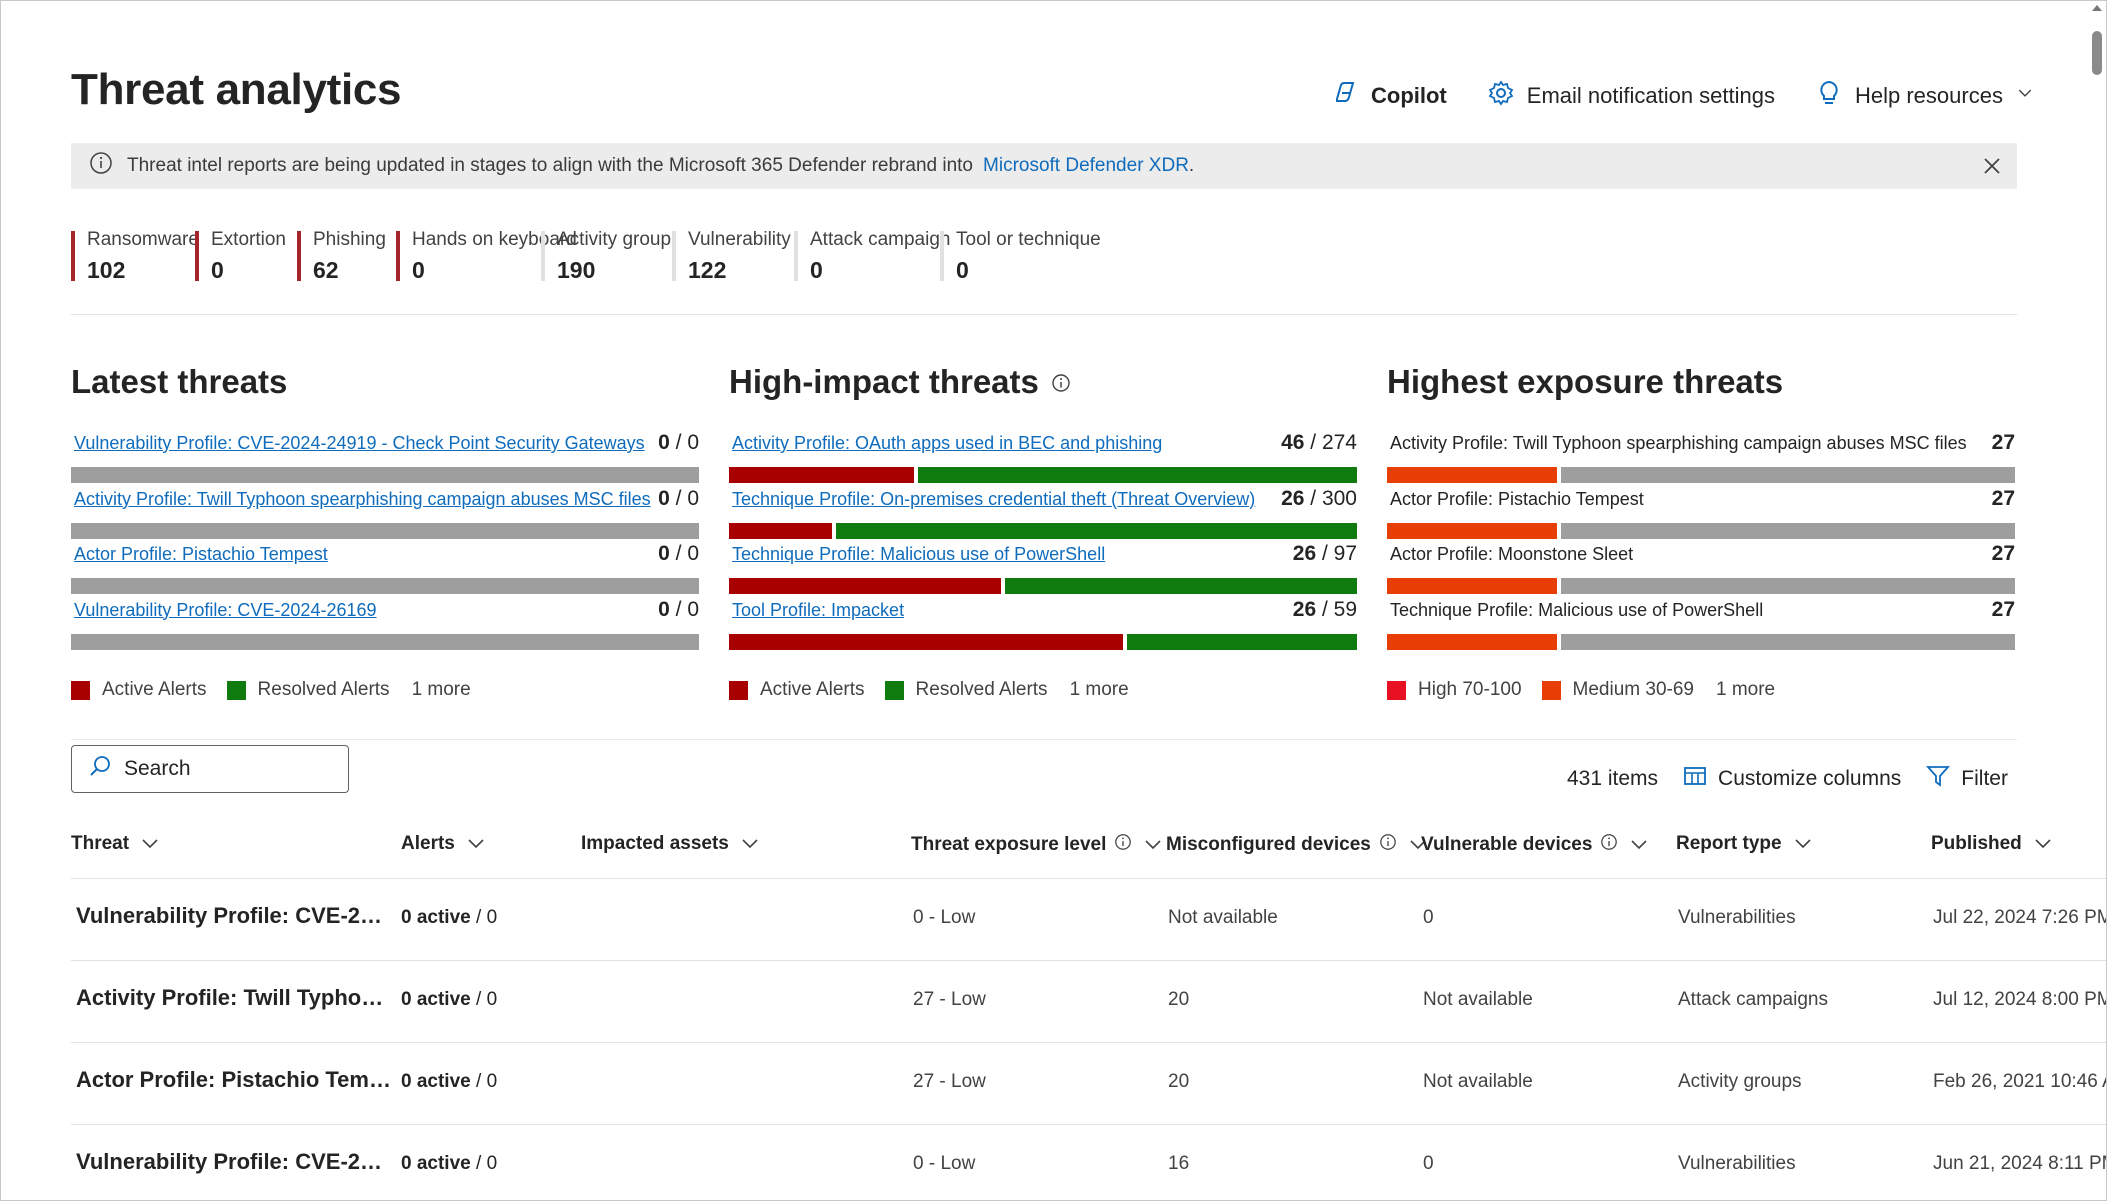 This screenshot has height=1201, width=2107. Describe the element at coordinates (1729, 843) in the screenshot. I see `column-label: Report type` at that location.